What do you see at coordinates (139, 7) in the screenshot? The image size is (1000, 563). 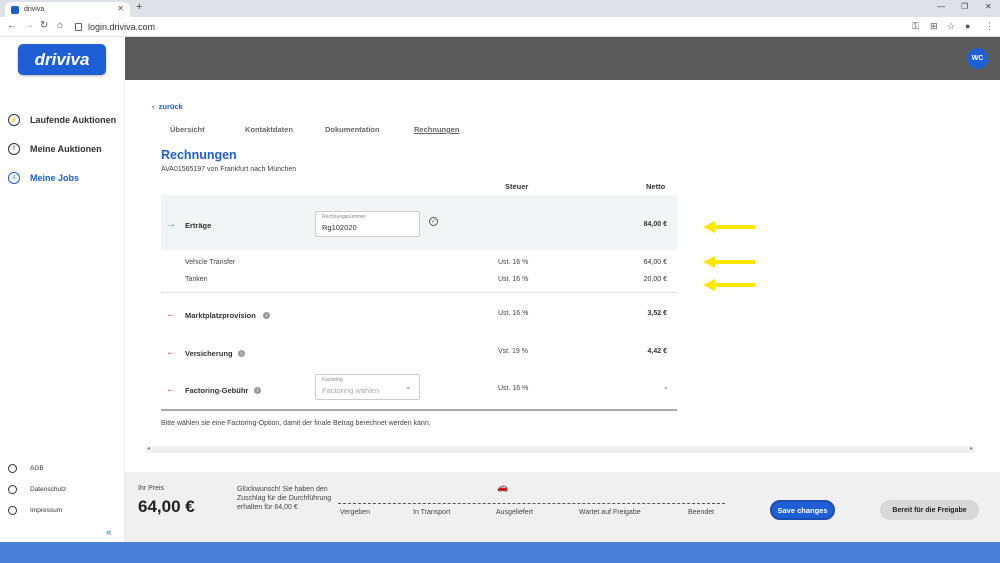 I see `new-tab-icon: +` at bounding box center [139, 7].